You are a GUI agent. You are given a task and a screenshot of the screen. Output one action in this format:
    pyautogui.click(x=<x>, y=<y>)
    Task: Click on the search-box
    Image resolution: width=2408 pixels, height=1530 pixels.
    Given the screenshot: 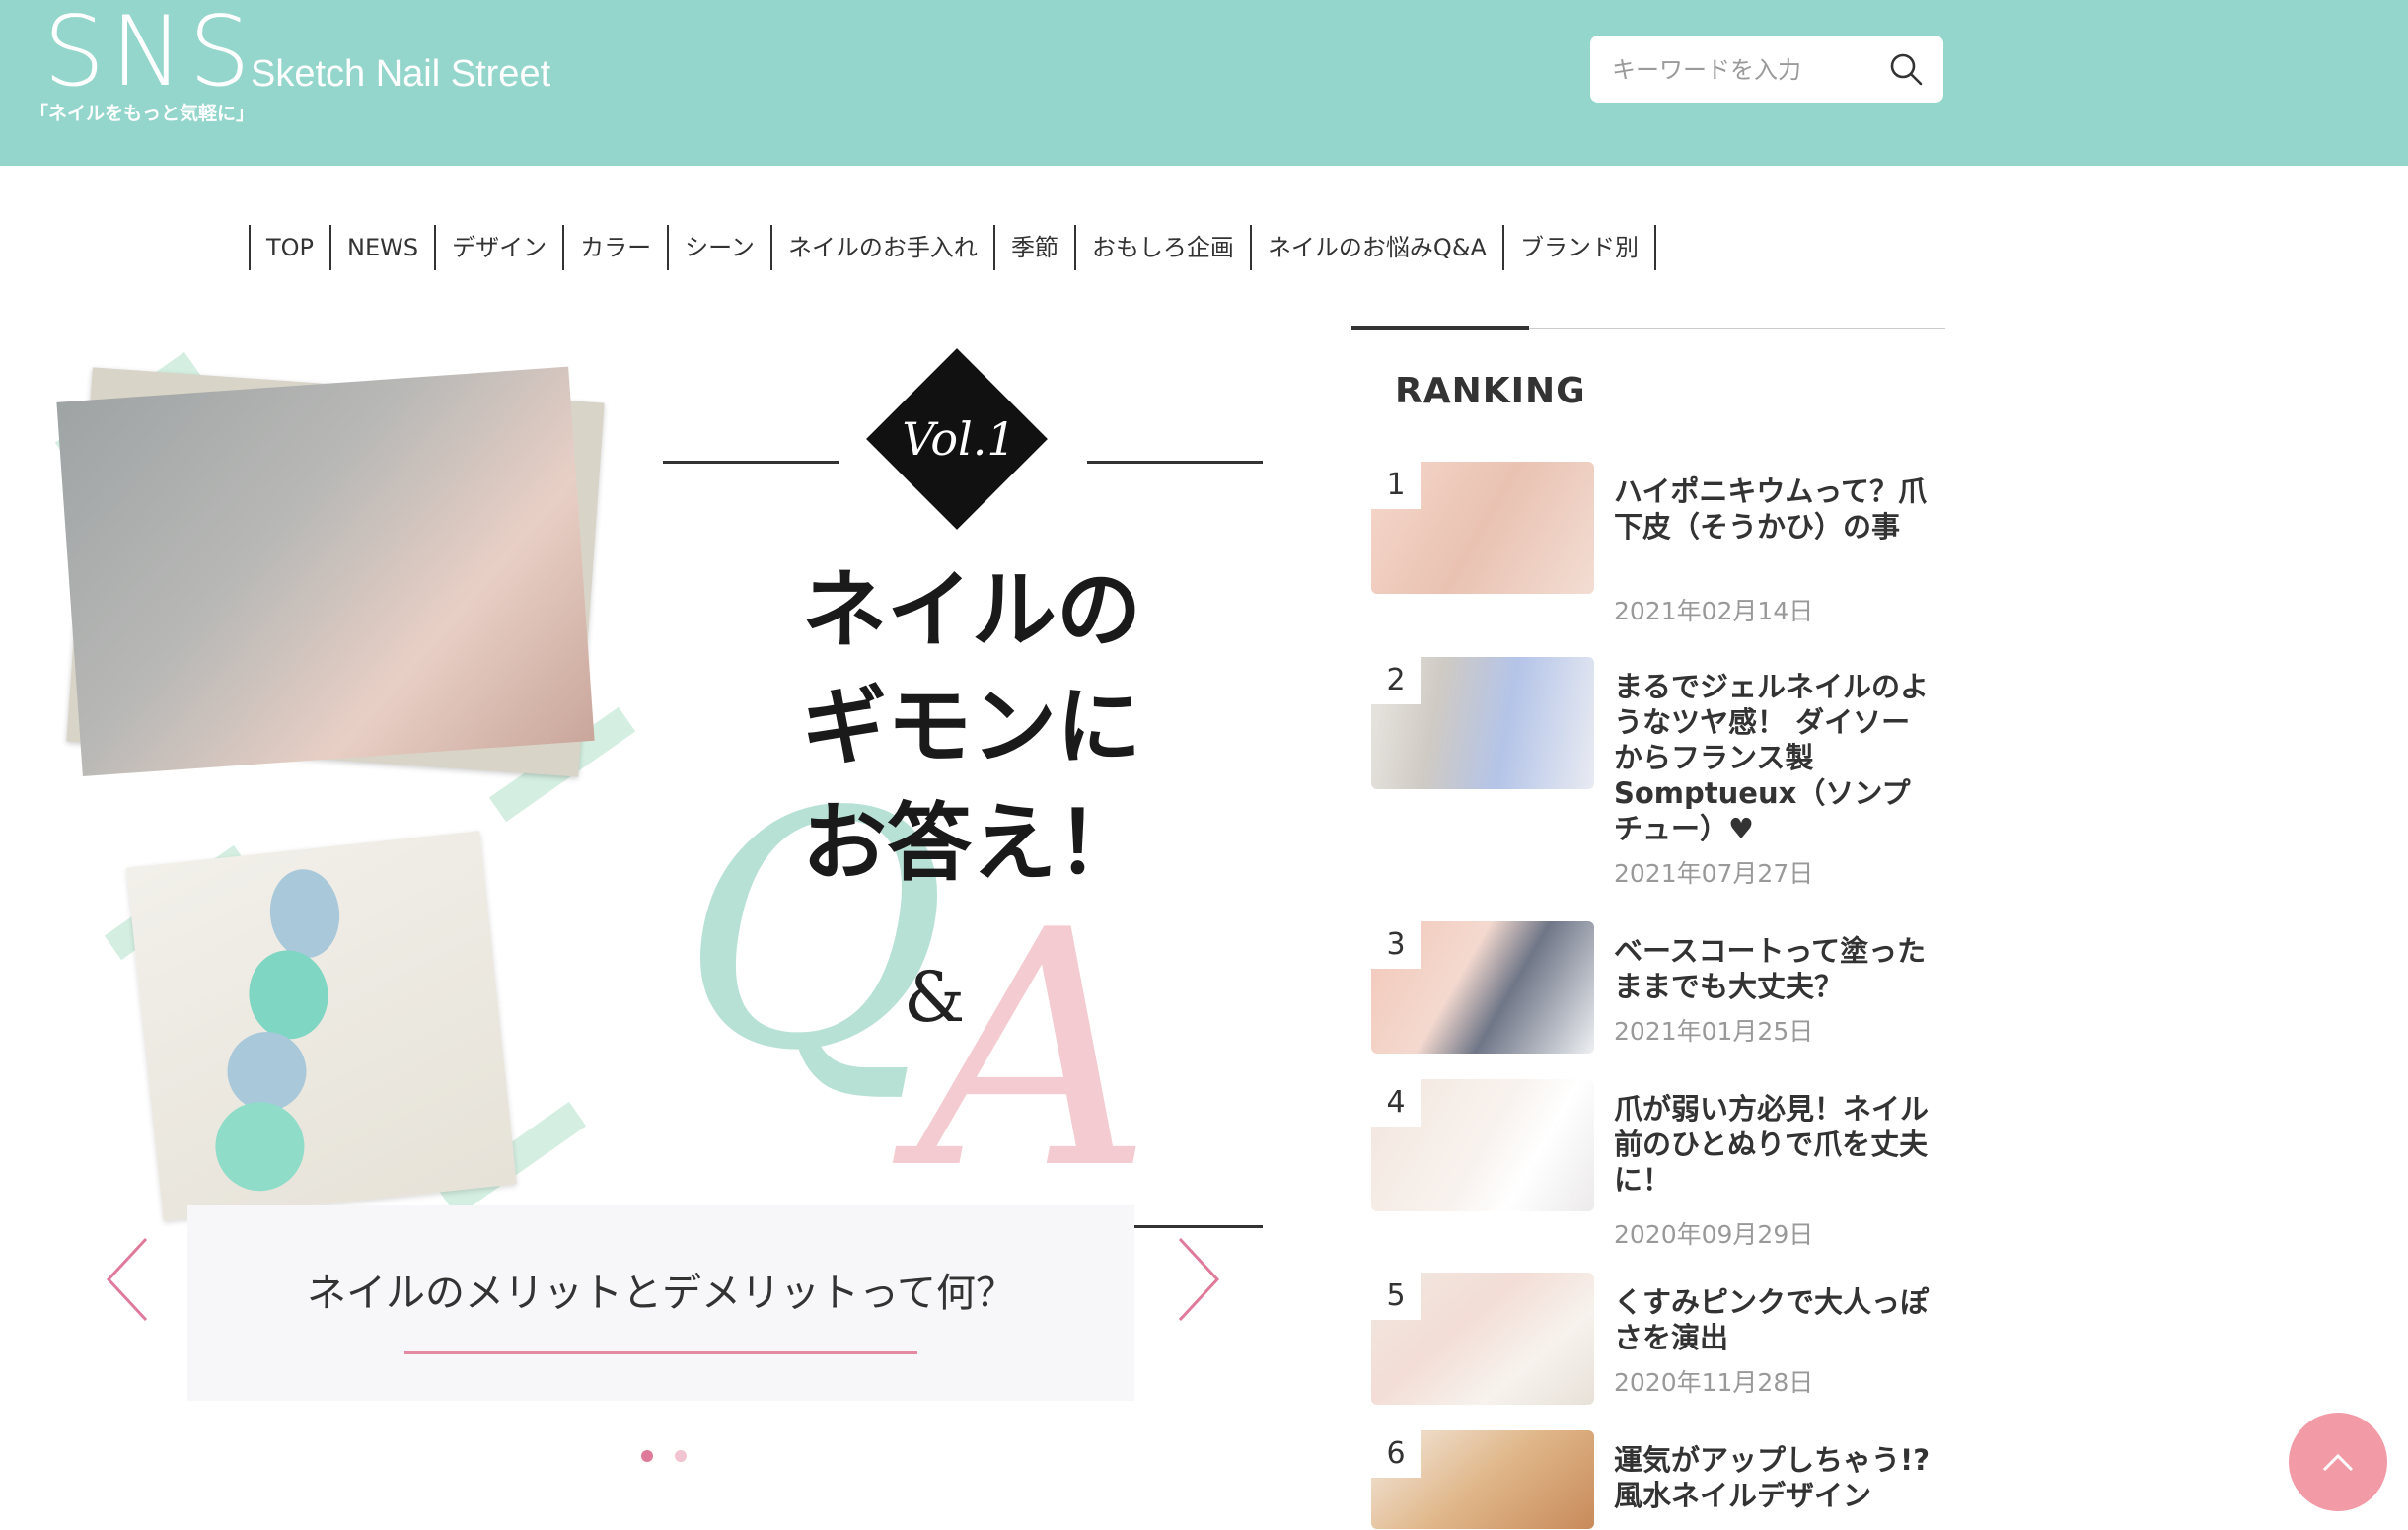 What is the action you would take?
    pyautogui.click(x=1766, y=69)
    